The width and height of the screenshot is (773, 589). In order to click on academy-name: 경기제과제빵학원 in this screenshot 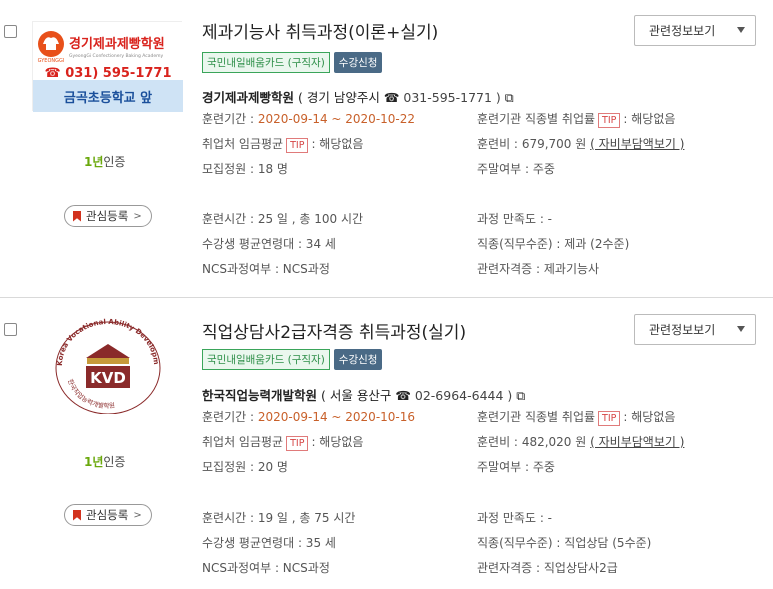, I will do `click(248, 97)`.